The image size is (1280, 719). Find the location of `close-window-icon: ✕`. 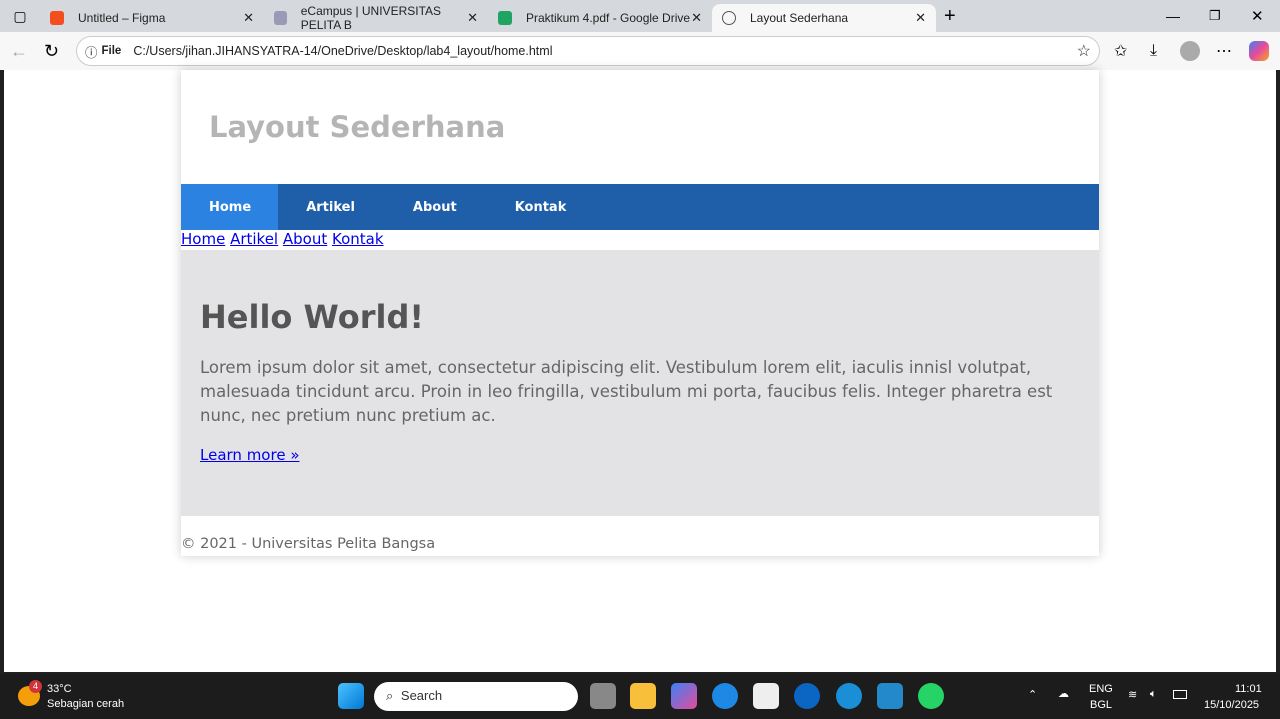

close-window-icon: ✕ is located at coordinates (1257, 16).